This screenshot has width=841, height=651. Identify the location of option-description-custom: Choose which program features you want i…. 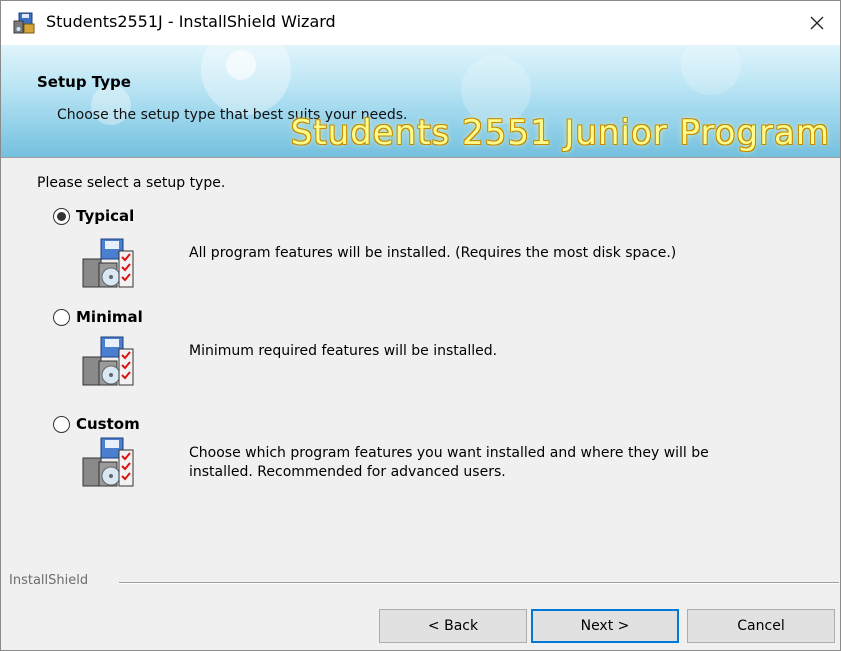
(449, 462).